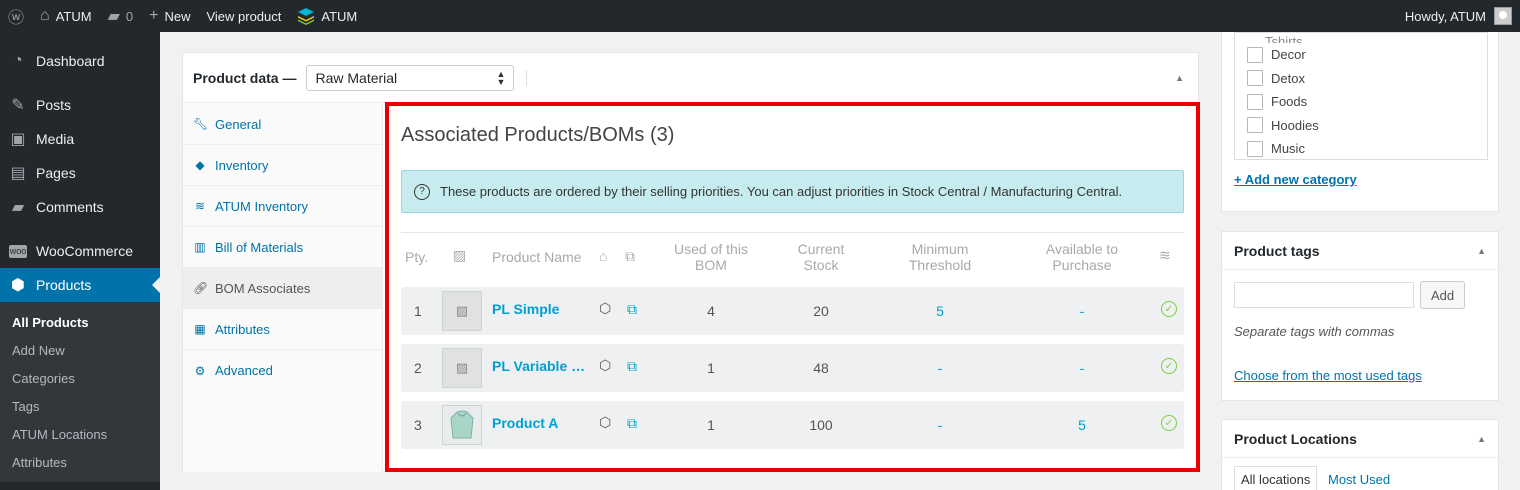  Describe the element at coordinates (16, 16) in the screenshot. I see `wordpress-logo: ⓦ` at that location.